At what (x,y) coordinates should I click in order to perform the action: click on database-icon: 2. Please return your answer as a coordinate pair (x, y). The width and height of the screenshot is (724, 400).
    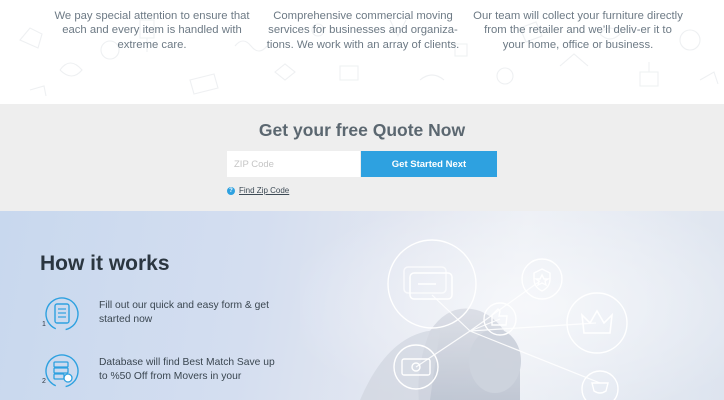
    Looking at the image, I should click on (60, 371).